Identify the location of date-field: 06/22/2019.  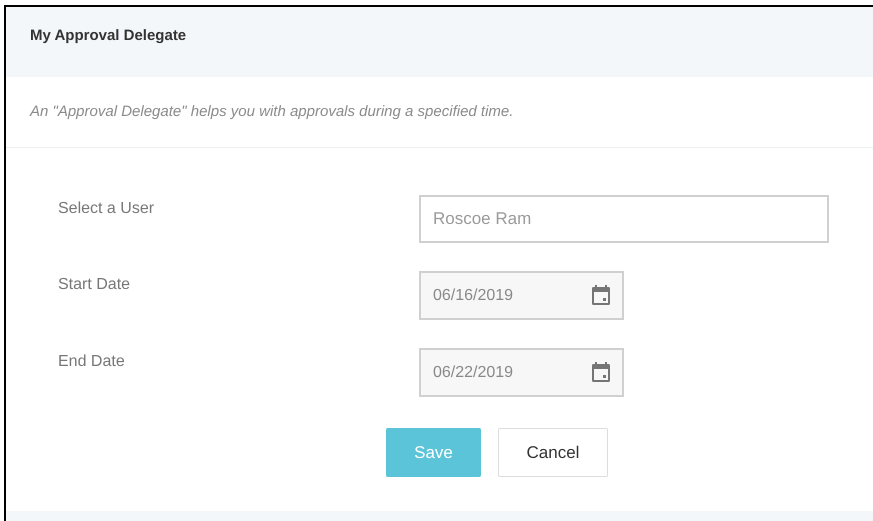
(521, 372).